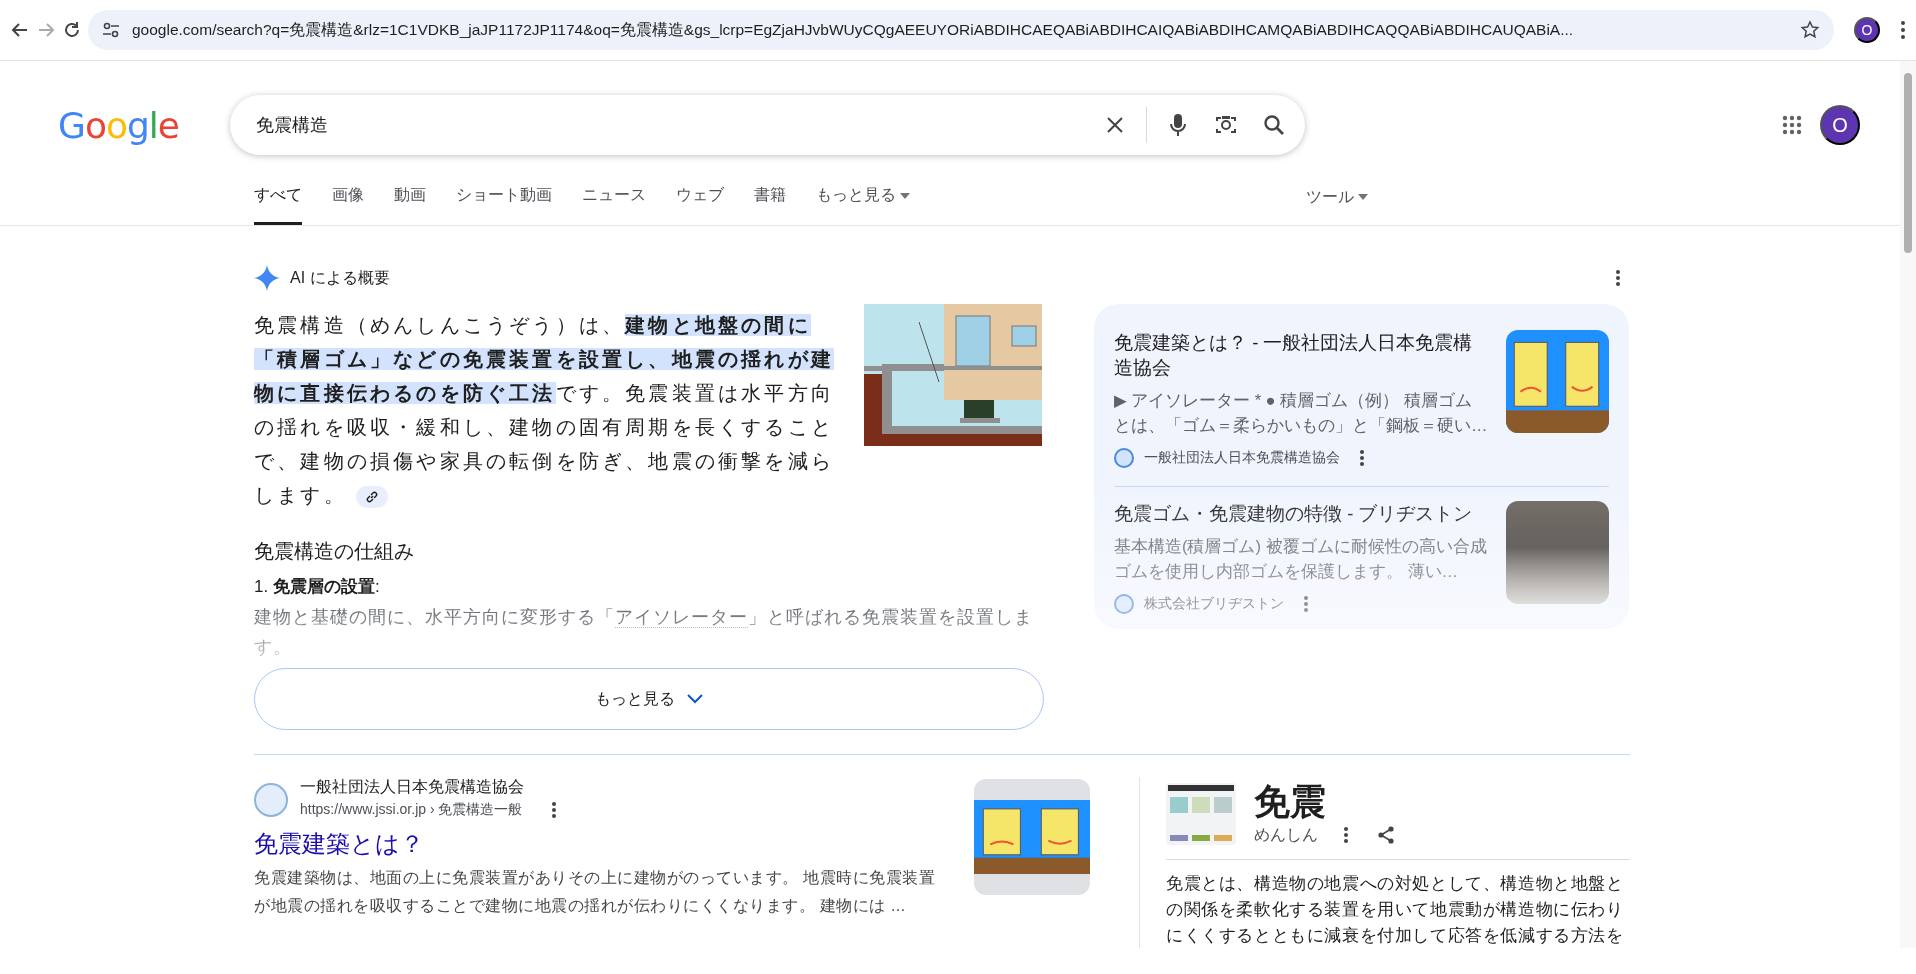 Image resolution: width=1916 pixels, height=974 pixels. I want to click on term-link: アイソレーター, so click(681, 617).